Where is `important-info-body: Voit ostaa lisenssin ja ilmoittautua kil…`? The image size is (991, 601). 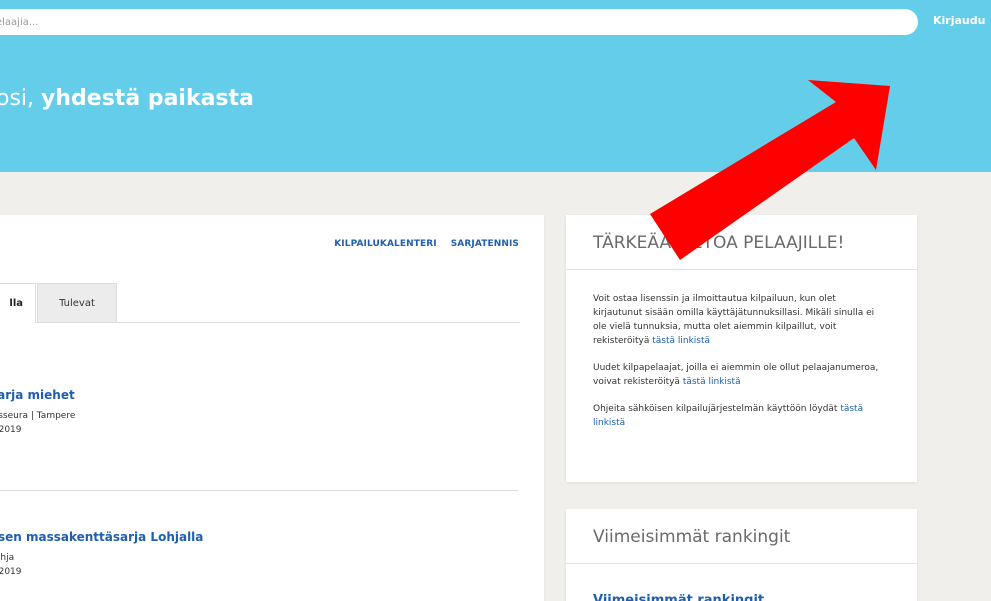
important-info-body: Voit ostaa lisenssin ja ilmoittautua kil… is located at coordinates (741, 350).